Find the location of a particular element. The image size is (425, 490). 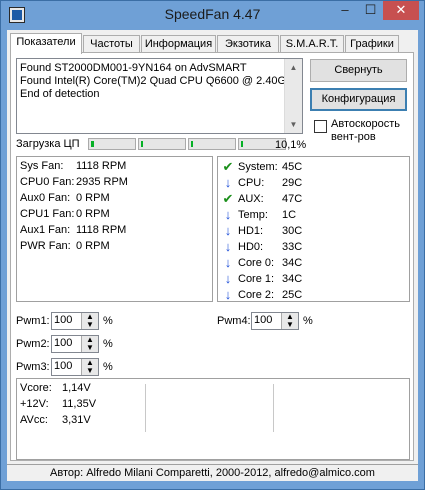

maximize-window-button: ☐ is located at coordinates (370, 10).